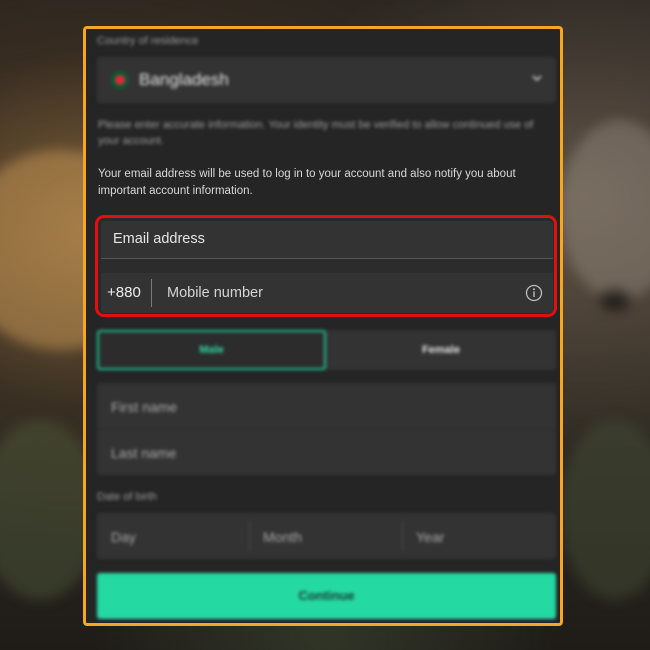 Image resolution: width=650 pixels, height=650 pixels. I want to click on last-name-input: Last name, so click(143, 453).